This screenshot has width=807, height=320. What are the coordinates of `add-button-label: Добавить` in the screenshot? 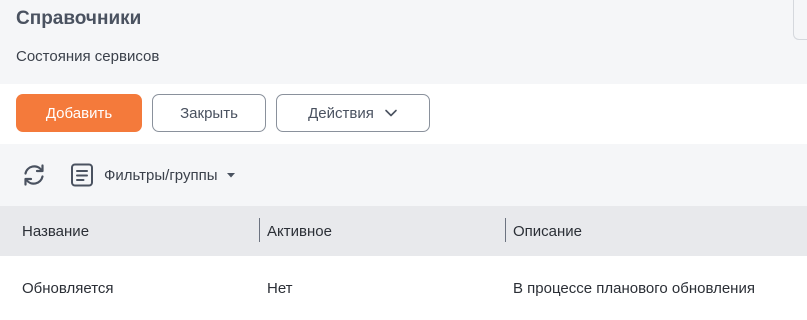 It's located at (79, 113).